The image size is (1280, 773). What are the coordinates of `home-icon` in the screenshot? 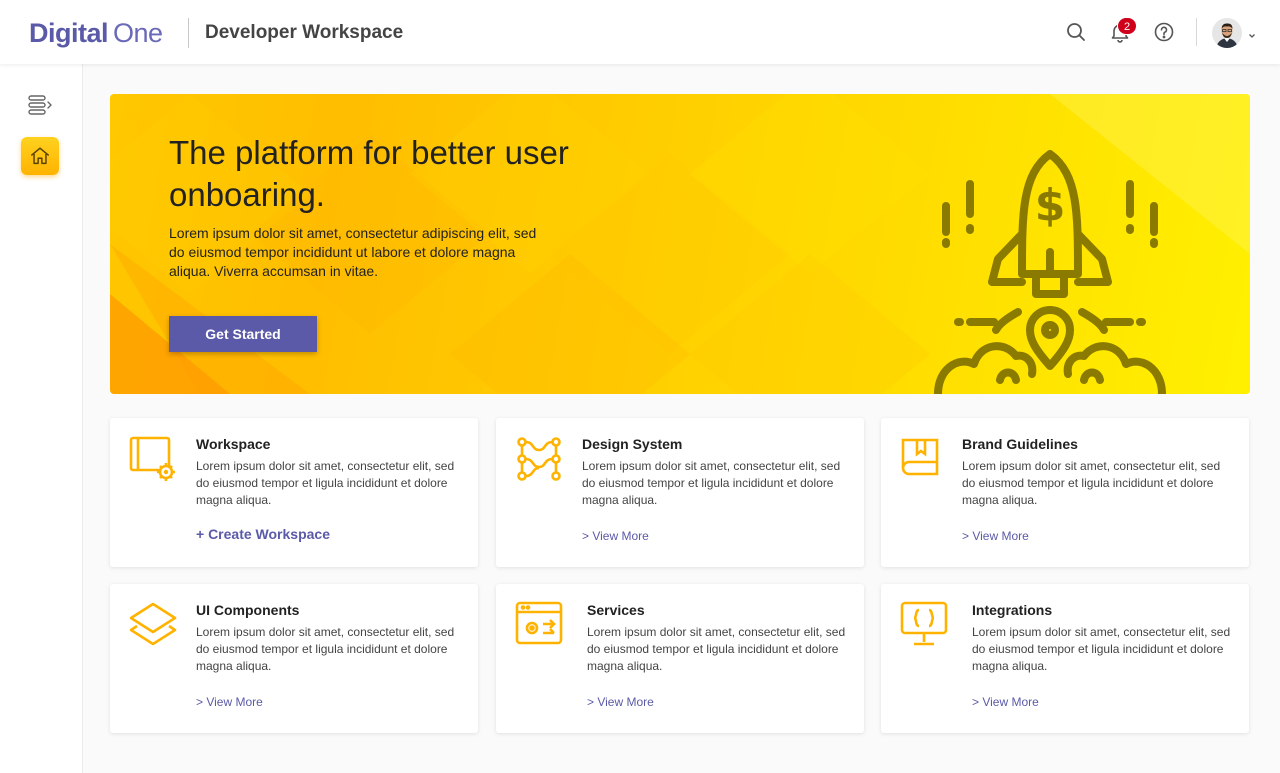 It's located at (40, 156).